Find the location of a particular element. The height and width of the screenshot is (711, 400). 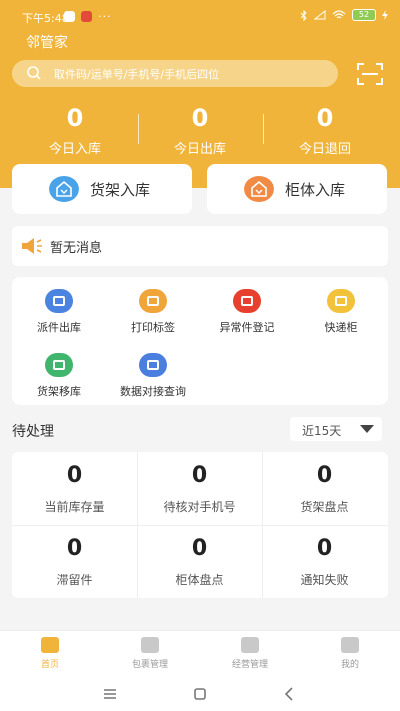

message-bar: 暂无消息 is located at coordinates (200, 246).